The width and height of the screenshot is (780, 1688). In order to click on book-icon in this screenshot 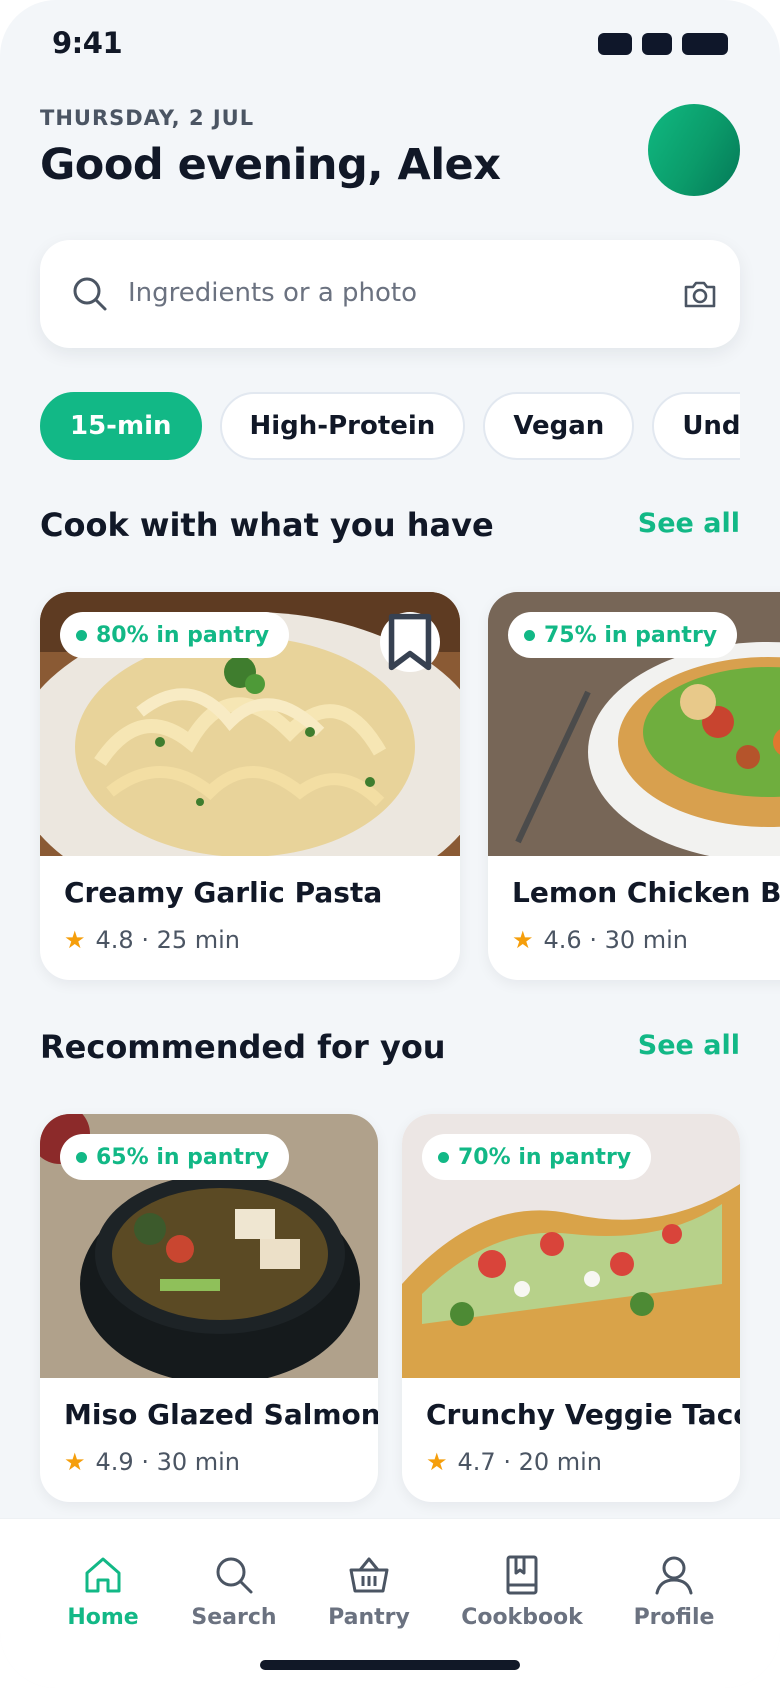, I will do `click(522, 1575)`.